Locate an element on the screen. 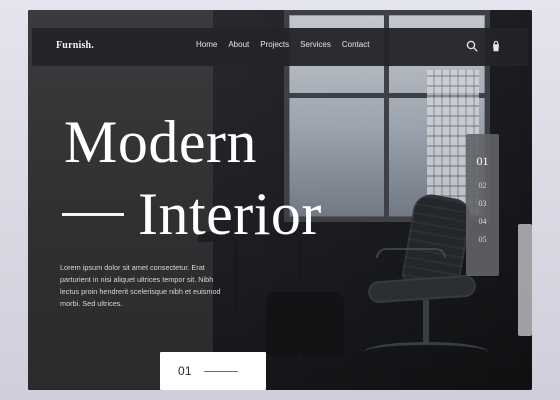  slide-03: 03 is located at coordinates (482, 203).